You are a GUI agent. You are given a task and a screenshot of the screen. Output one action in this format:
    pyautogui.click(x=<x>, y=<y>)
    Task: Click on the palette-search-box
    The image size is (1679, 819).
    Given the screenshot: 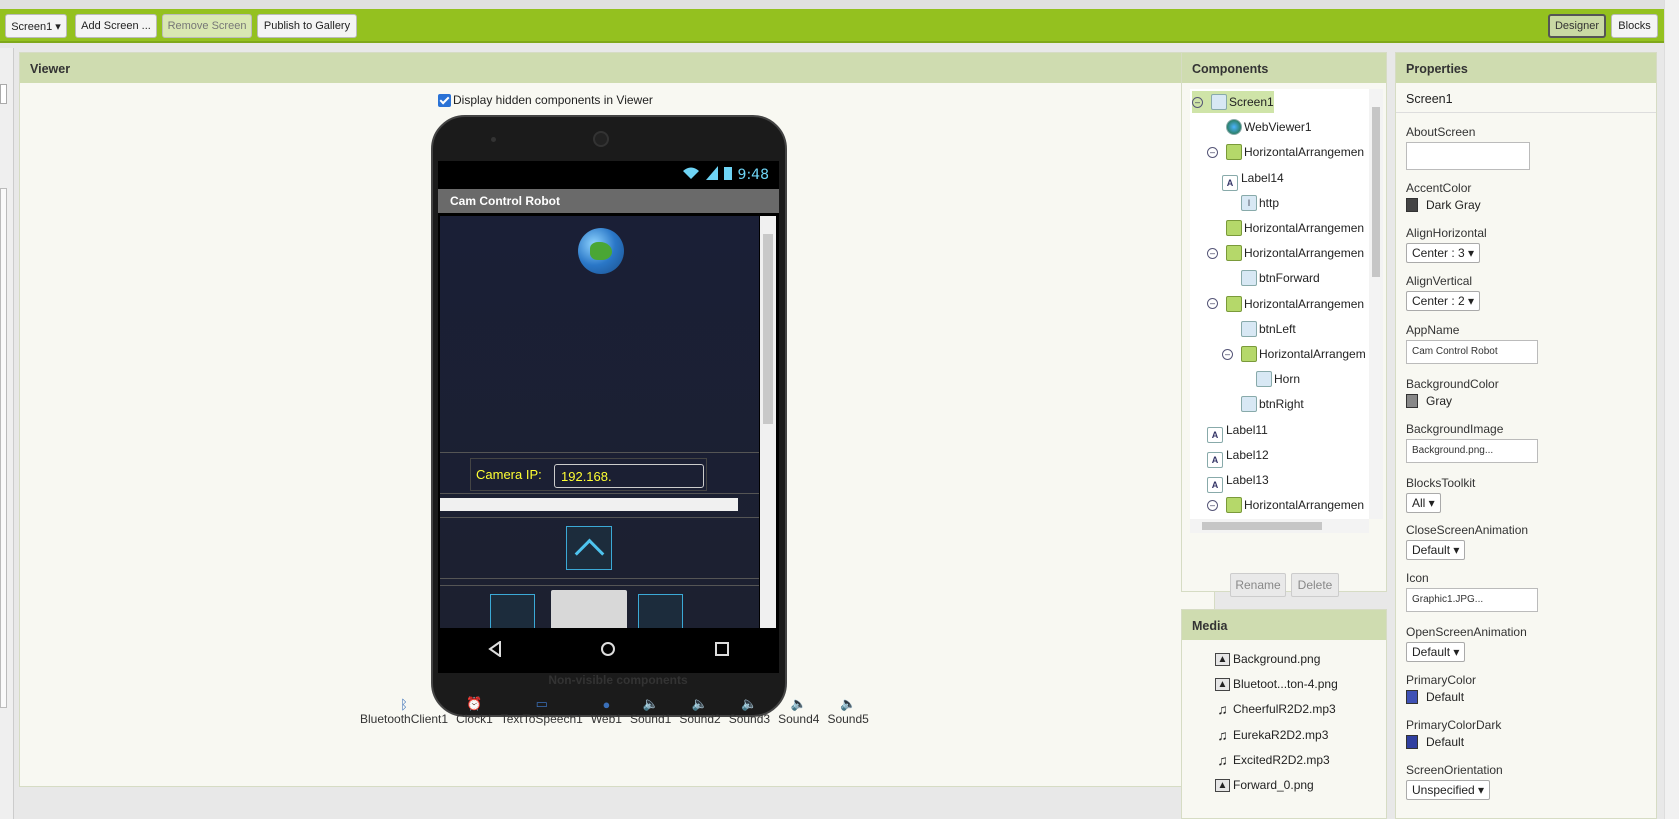 What is the action you would take?
    pyautogui.click(x=3, y=94)
    